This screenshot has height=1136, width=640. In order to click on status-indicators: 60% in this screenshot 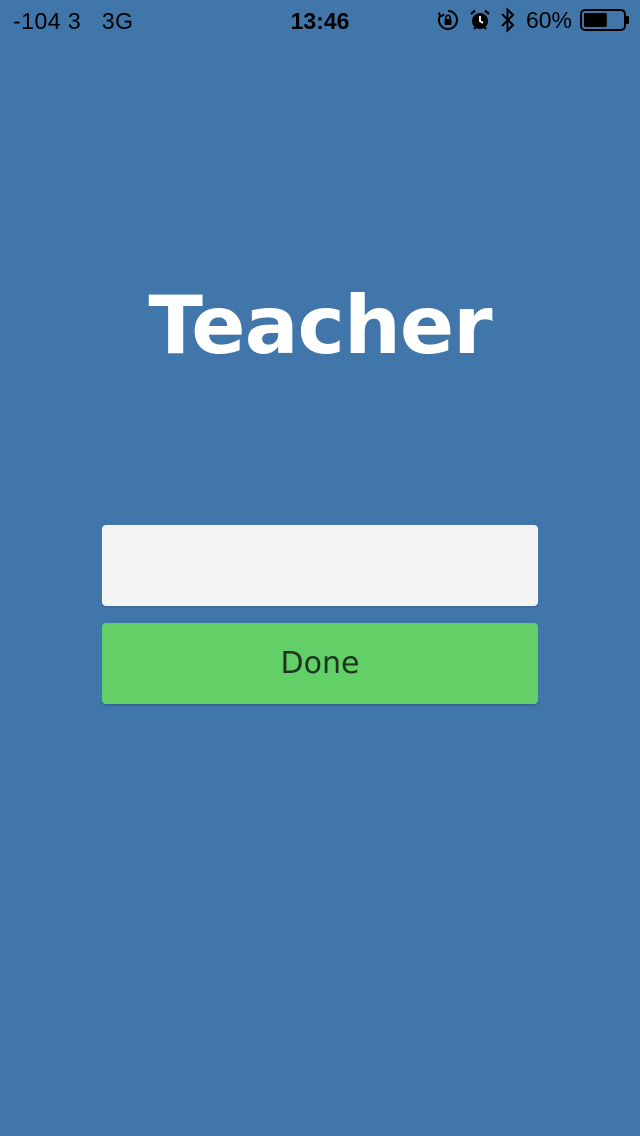, I will do `click(533, 20)`.